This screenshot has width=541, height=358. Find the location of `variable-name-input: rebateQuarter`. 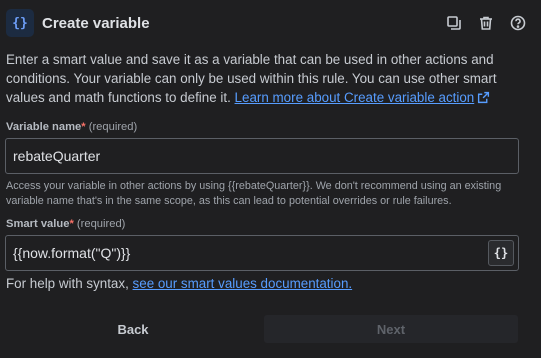

variable-name-input: rebateQuarter is located at coordinates (262, 156).